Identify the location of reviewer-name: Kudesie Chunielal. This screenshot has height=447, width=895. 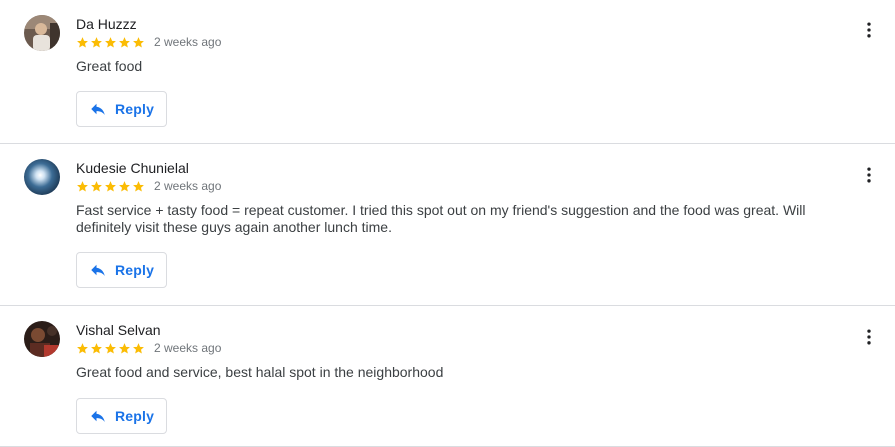
(132, 168).